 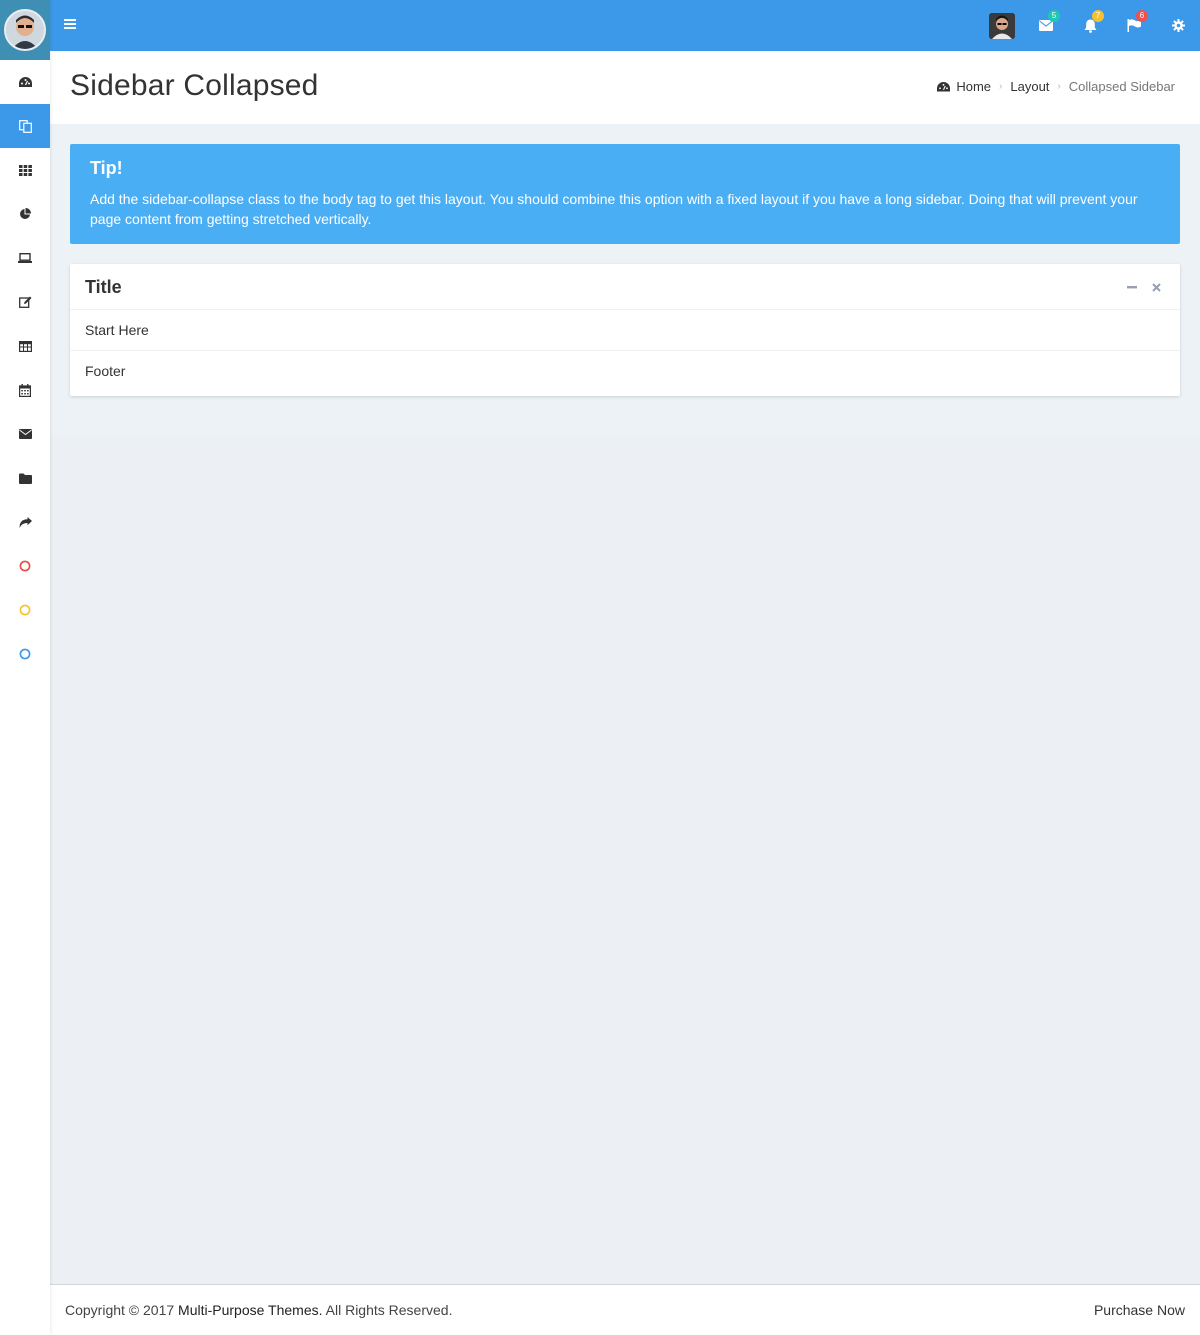 I want to click on box-footer: Footer, so click(x=105, y=371).